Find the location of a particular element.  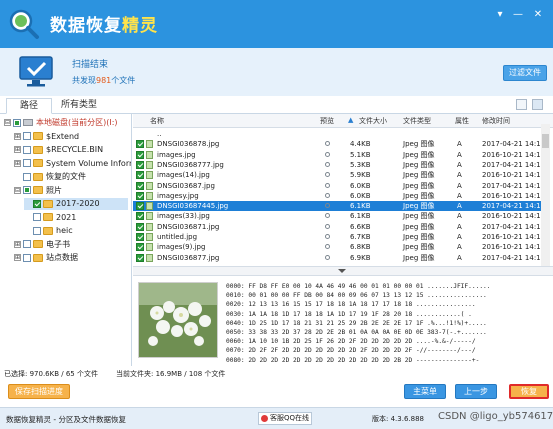

grid-view-icon is located at coordinates (521, 104).